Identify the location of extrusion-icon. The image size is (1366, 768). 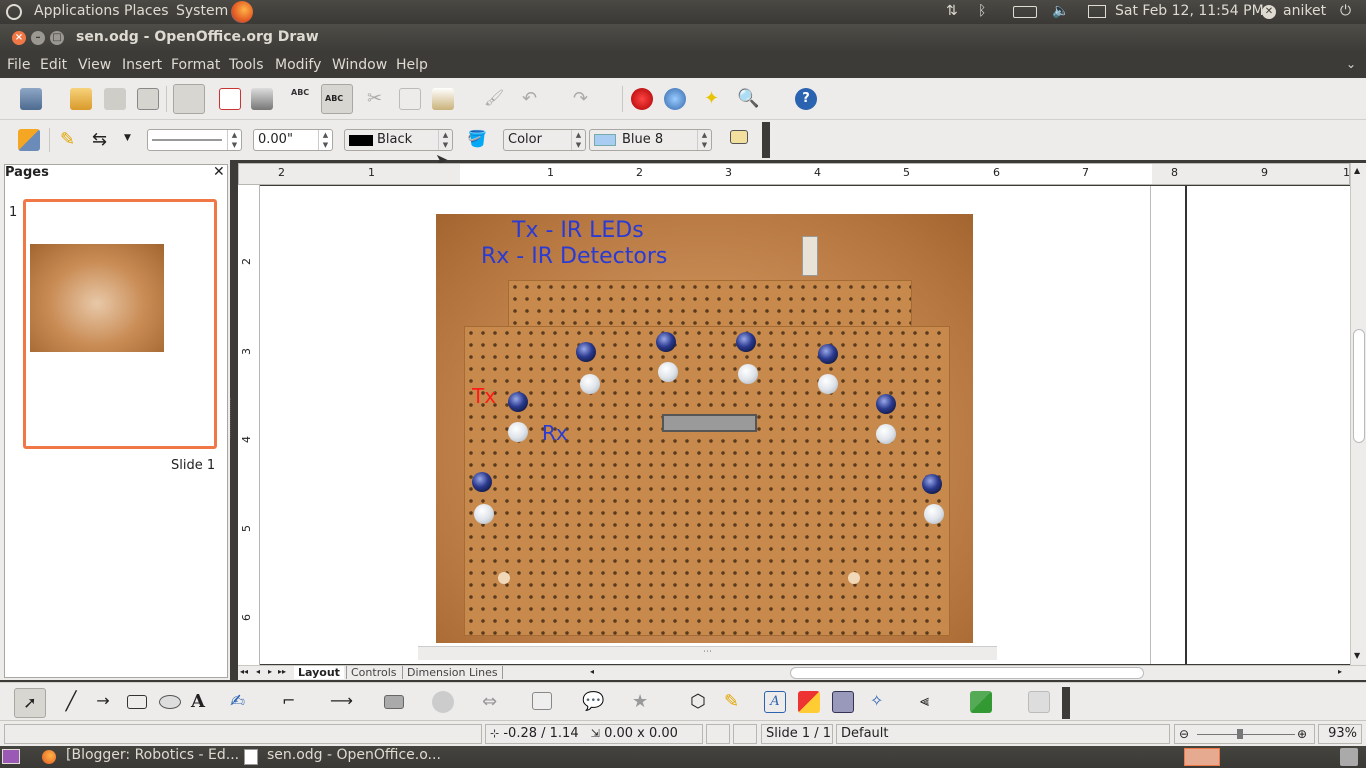
(843, 702).